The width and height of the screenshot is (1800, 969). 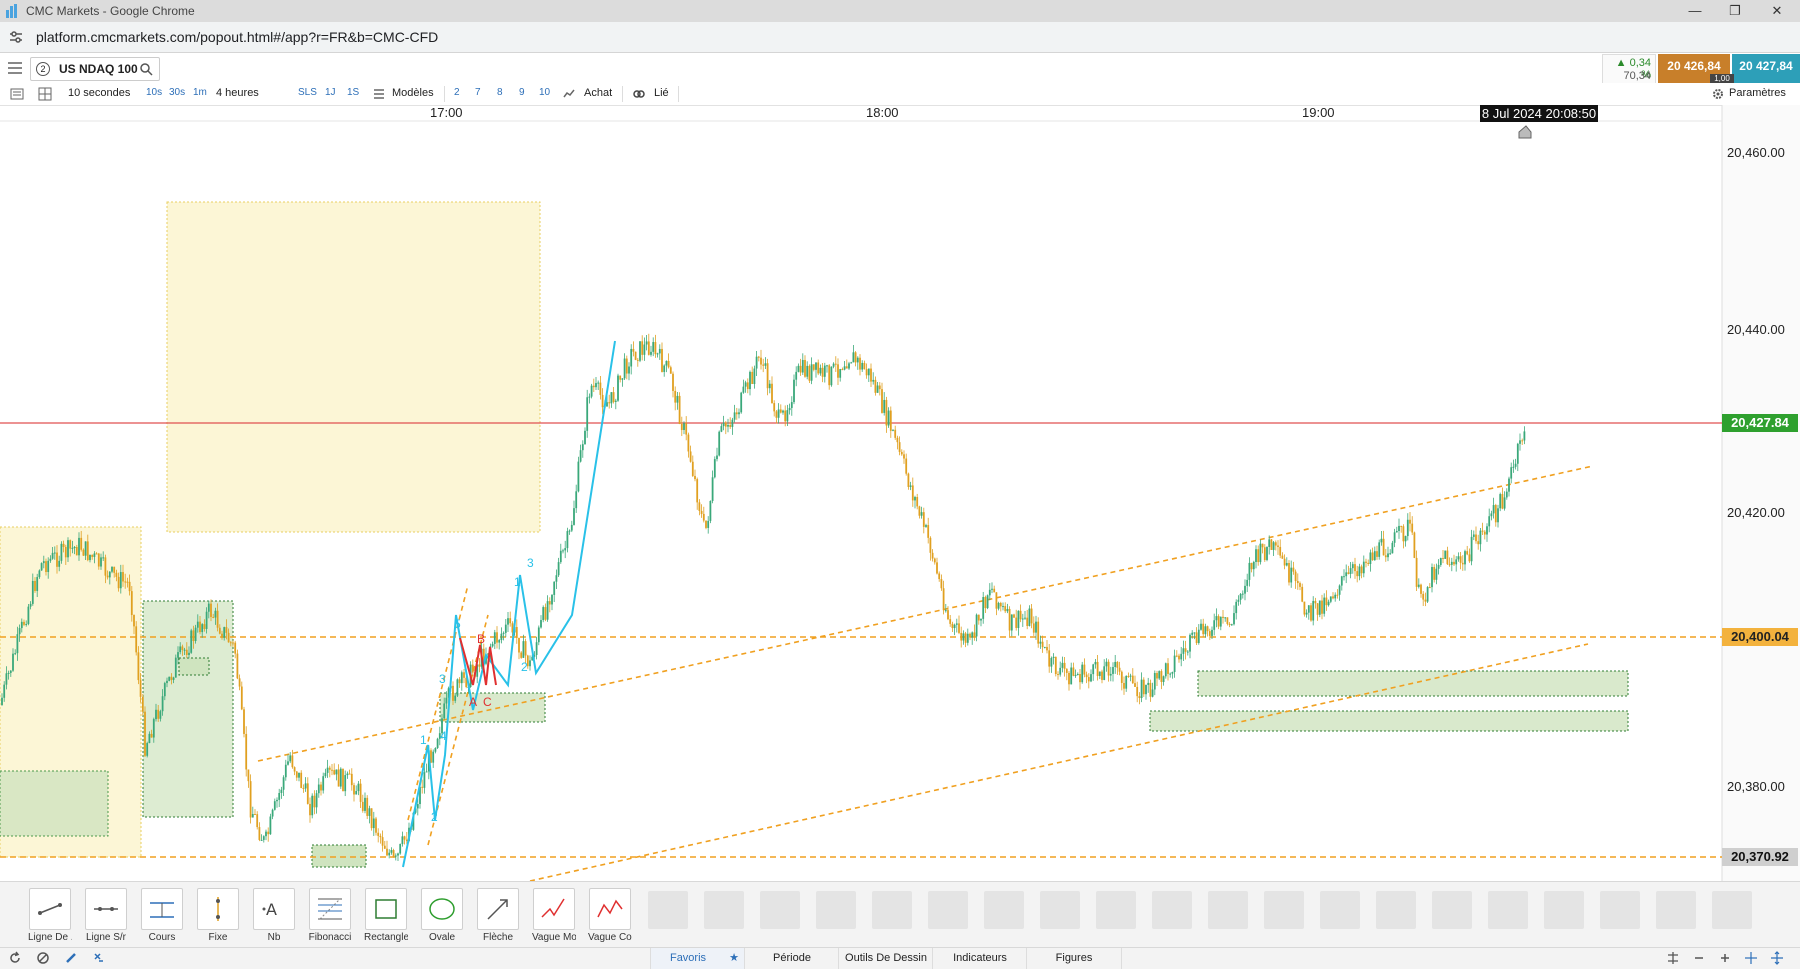 What do you see at coordinates (386, 915) in the screenshot?
I see `tool-rectangle: Rectangle` at bounding box center [386, 915].